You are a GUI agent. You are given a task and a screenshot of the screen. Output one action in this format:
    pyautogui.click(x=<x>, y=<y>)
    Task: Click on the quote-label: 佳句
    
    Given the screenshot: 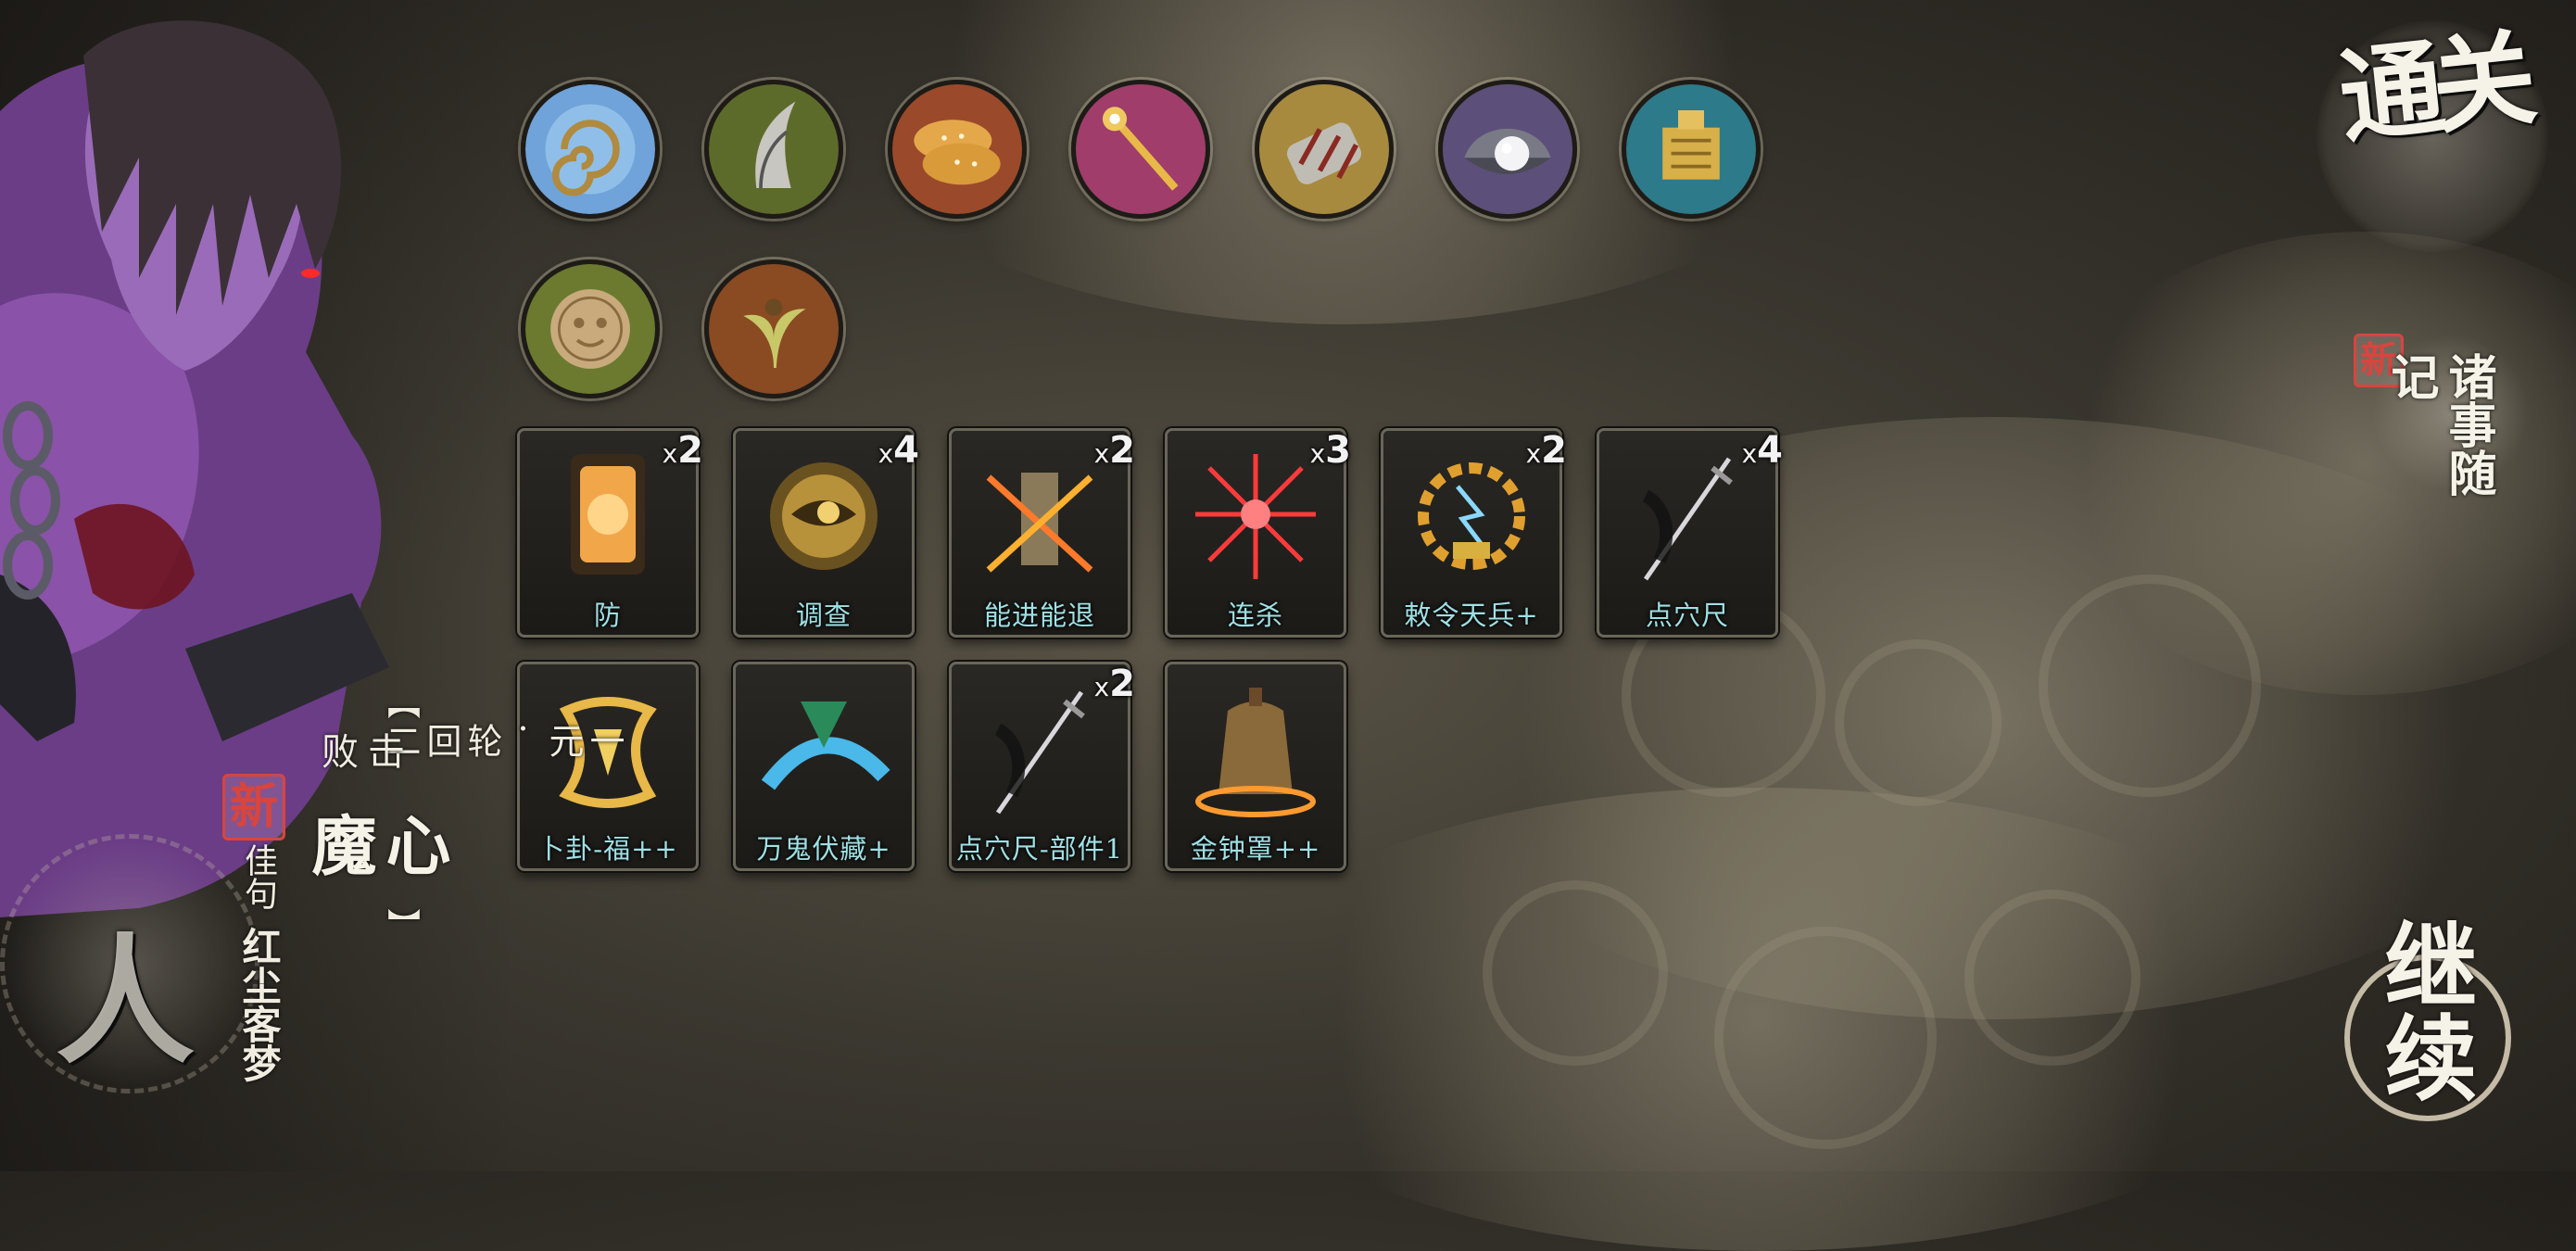 What is the action you would take?
    pyautogui.click(x=258, y=876)
    